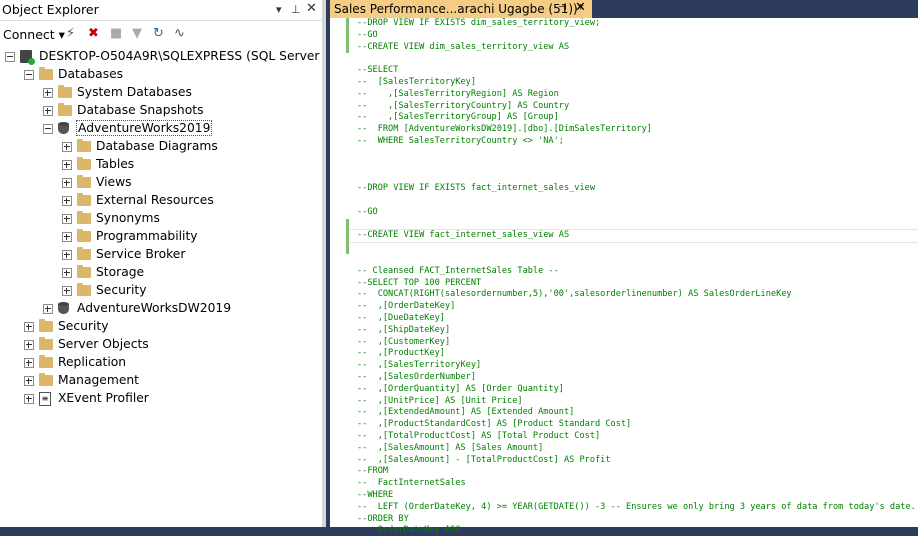  Describe the element at coordinates (419, 365) in the screenshot. I see `code-line: -- ,[SalesTerritoryKey]` at that location.